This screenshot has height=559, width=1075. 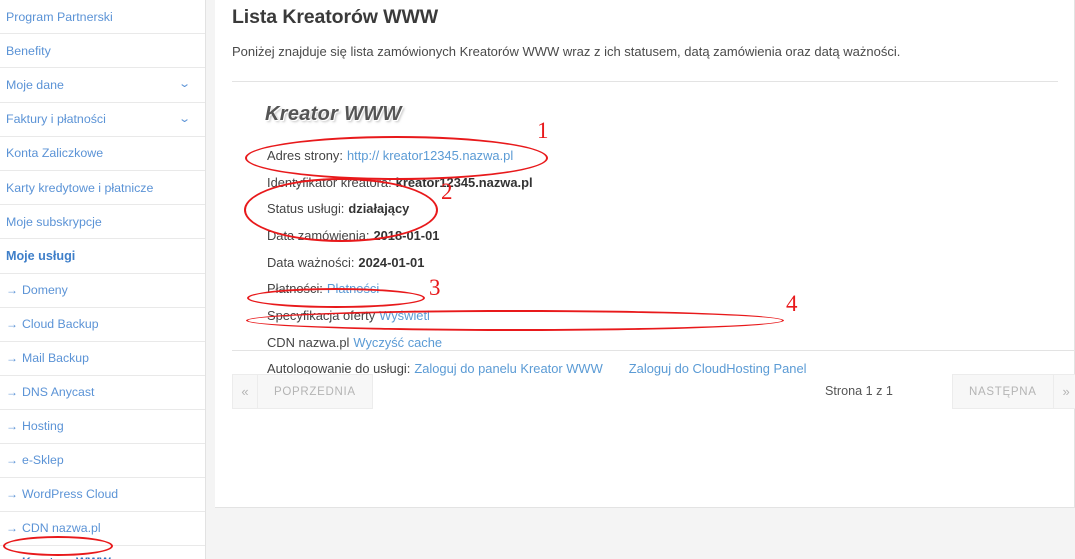 I want to click on order-date-value: 2018-01-01, so click(x=406, y=235).